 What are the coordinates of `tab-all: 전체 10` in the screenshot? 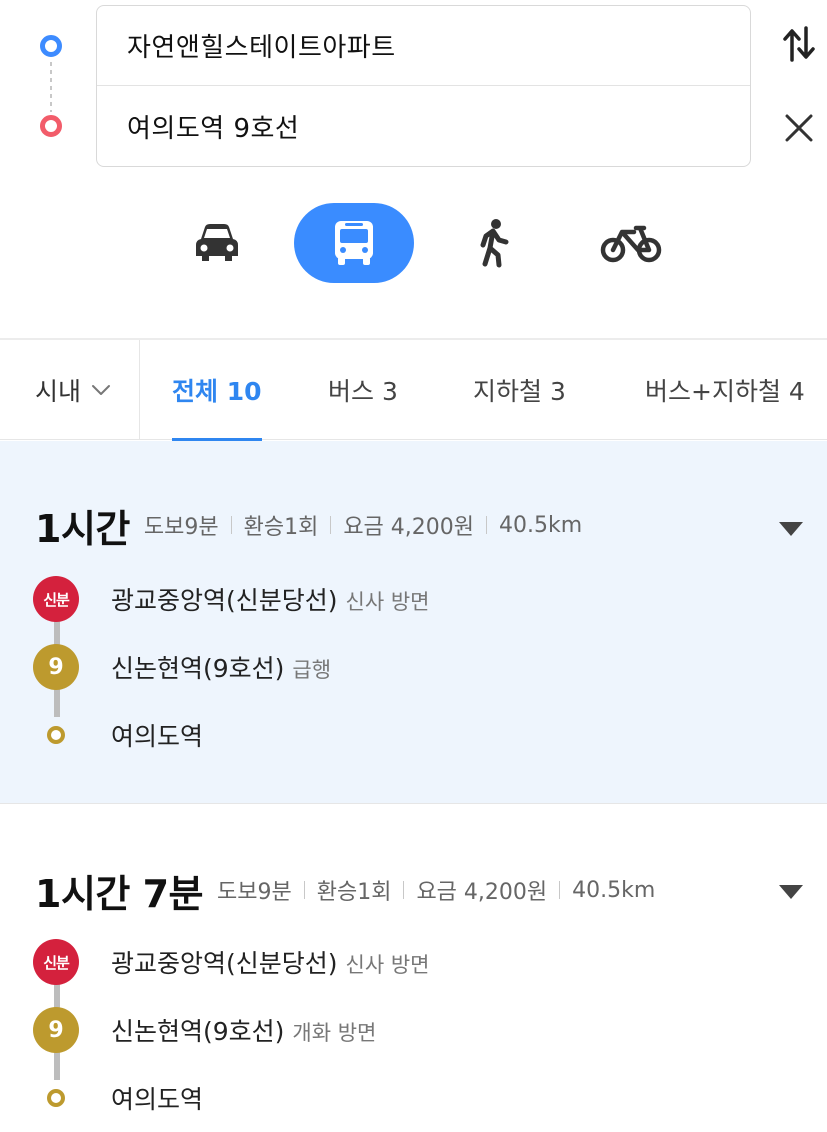 It's located at (217, 390).